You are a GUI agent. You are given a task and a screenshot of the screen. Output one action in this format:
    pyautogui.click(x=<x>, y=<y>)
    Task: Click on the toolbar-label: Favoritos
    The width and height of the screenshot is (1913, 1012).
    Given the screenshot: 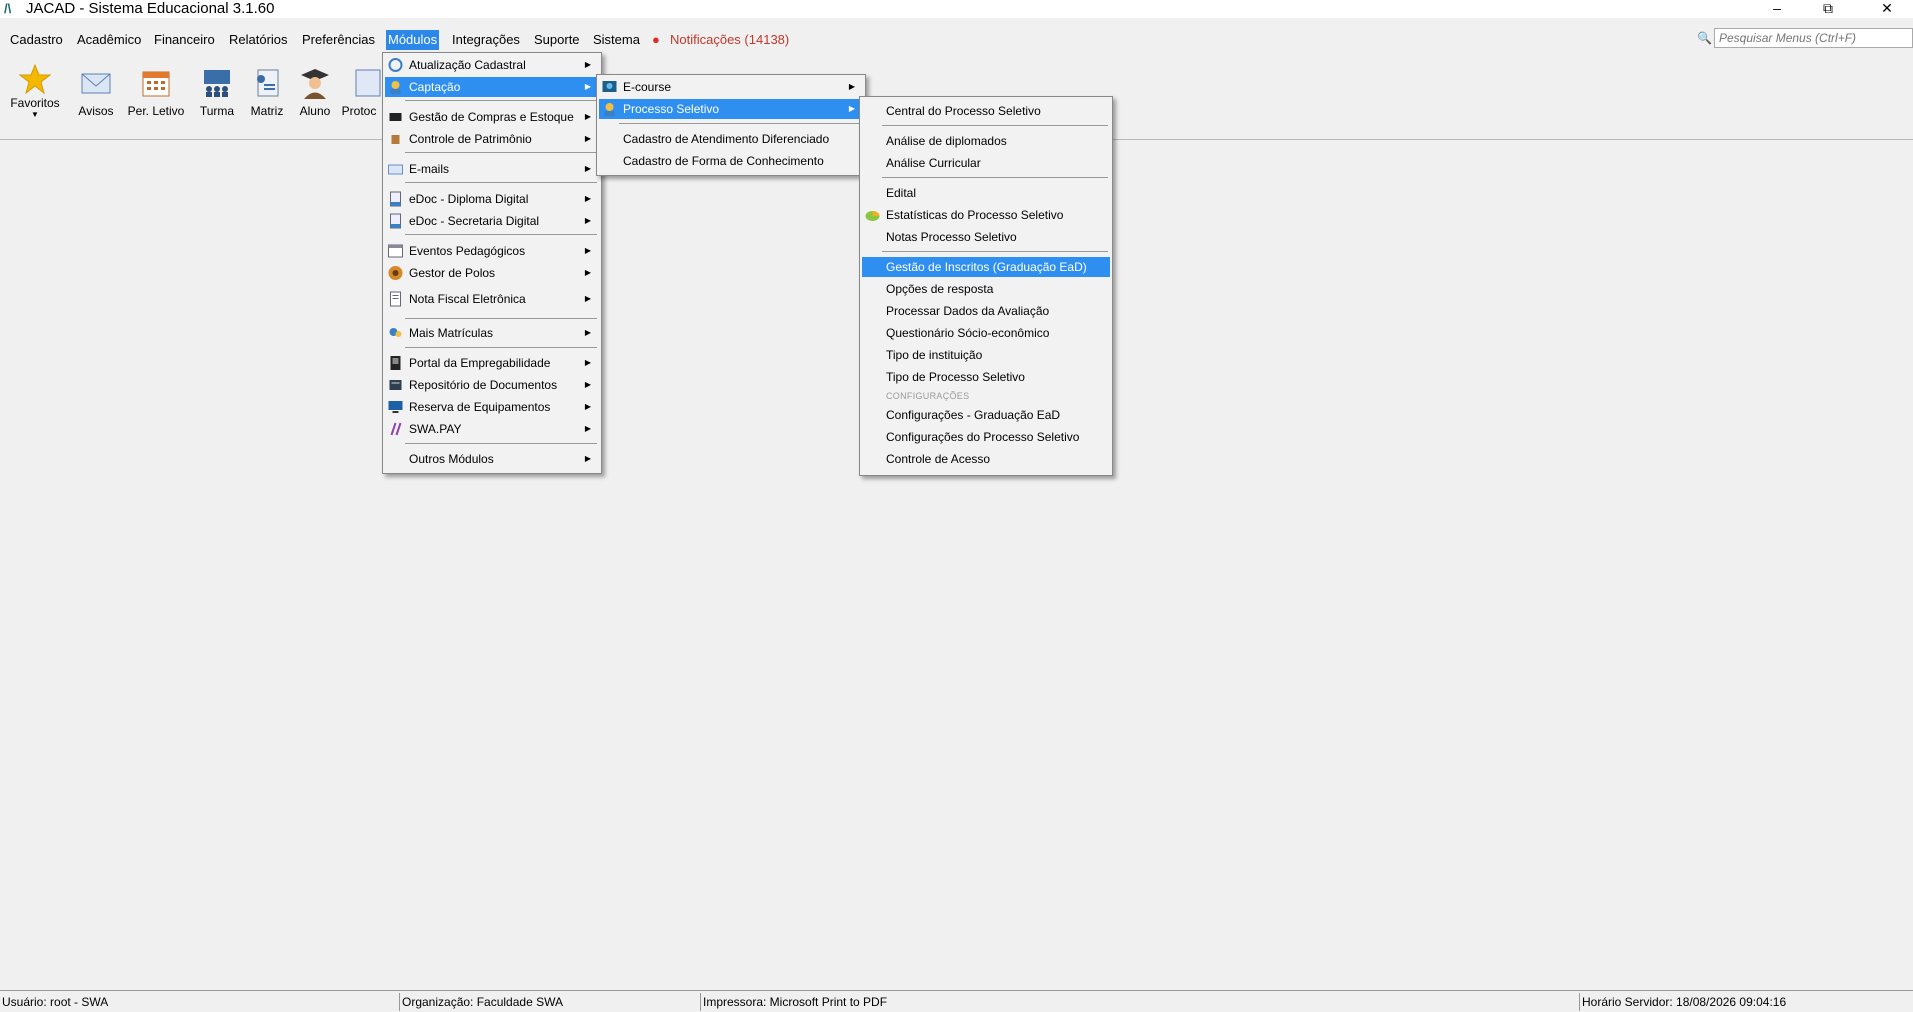 What is the action you would take?
    pyautogui.click(x=35, y=103)
    